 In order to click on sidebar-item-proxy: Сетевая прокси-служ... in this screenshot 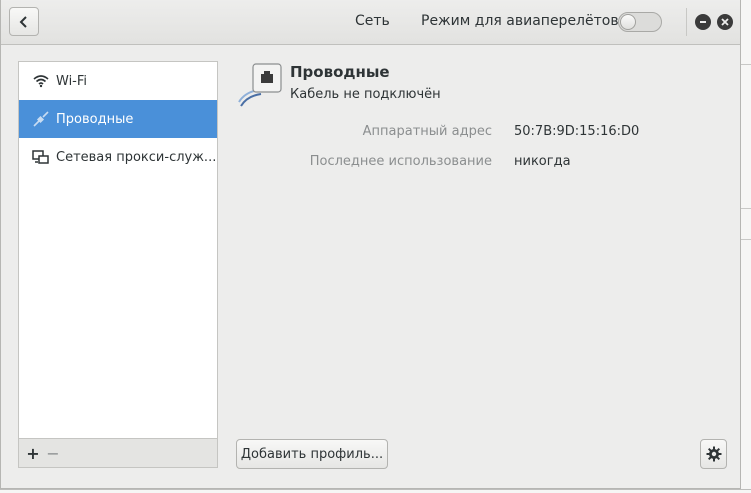, I will do `click(118, 157)`.